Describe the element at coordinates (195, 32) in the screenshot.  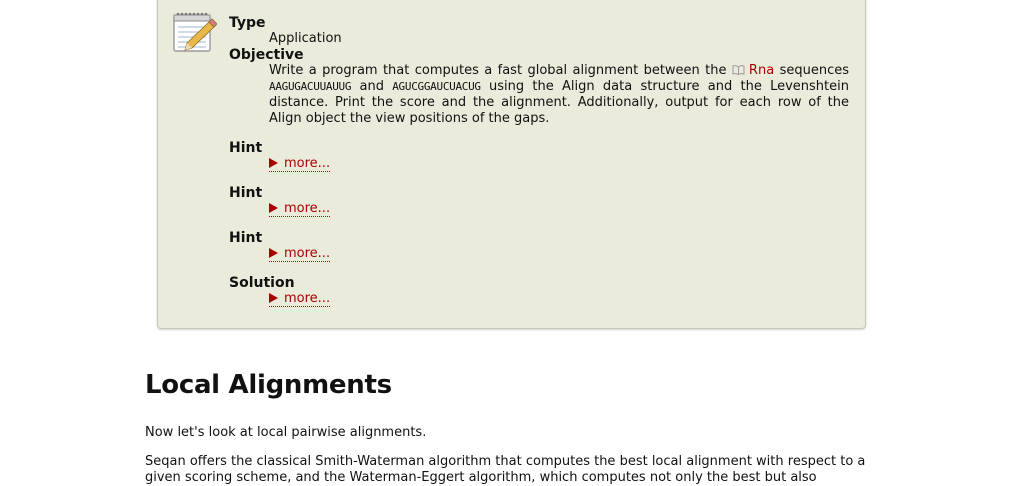
I see `notepad-pencil-icon` at that location.